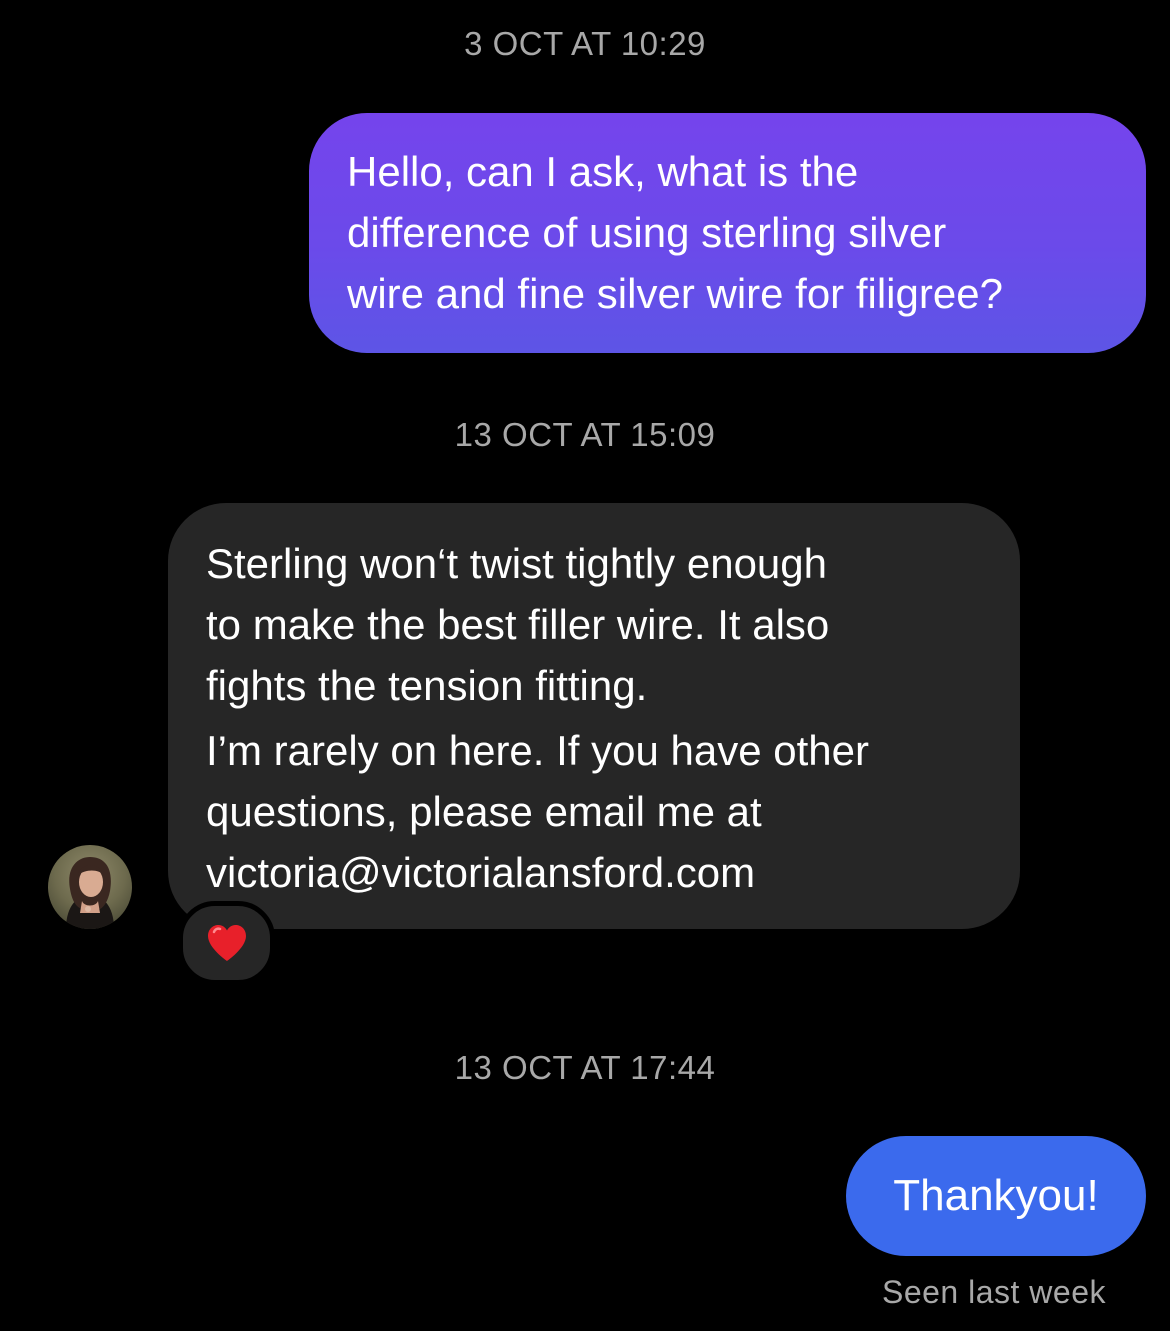 This screenshot has width=1170, height=1331. I want to click on message-line: difference of using sterling silver, so click(647, 232).